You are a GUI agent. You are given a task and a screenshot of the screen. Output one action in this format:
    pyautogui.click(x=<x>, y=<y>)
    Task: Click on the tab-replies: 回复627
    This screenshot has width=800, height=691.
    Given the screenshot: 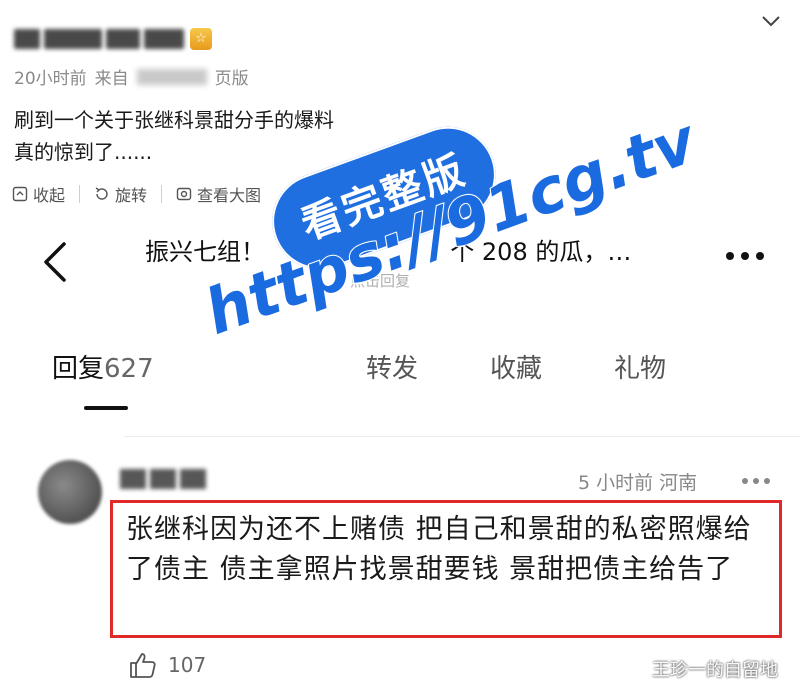 What is the action you would take?
    pyautogui.click(x=103, y=366)
    